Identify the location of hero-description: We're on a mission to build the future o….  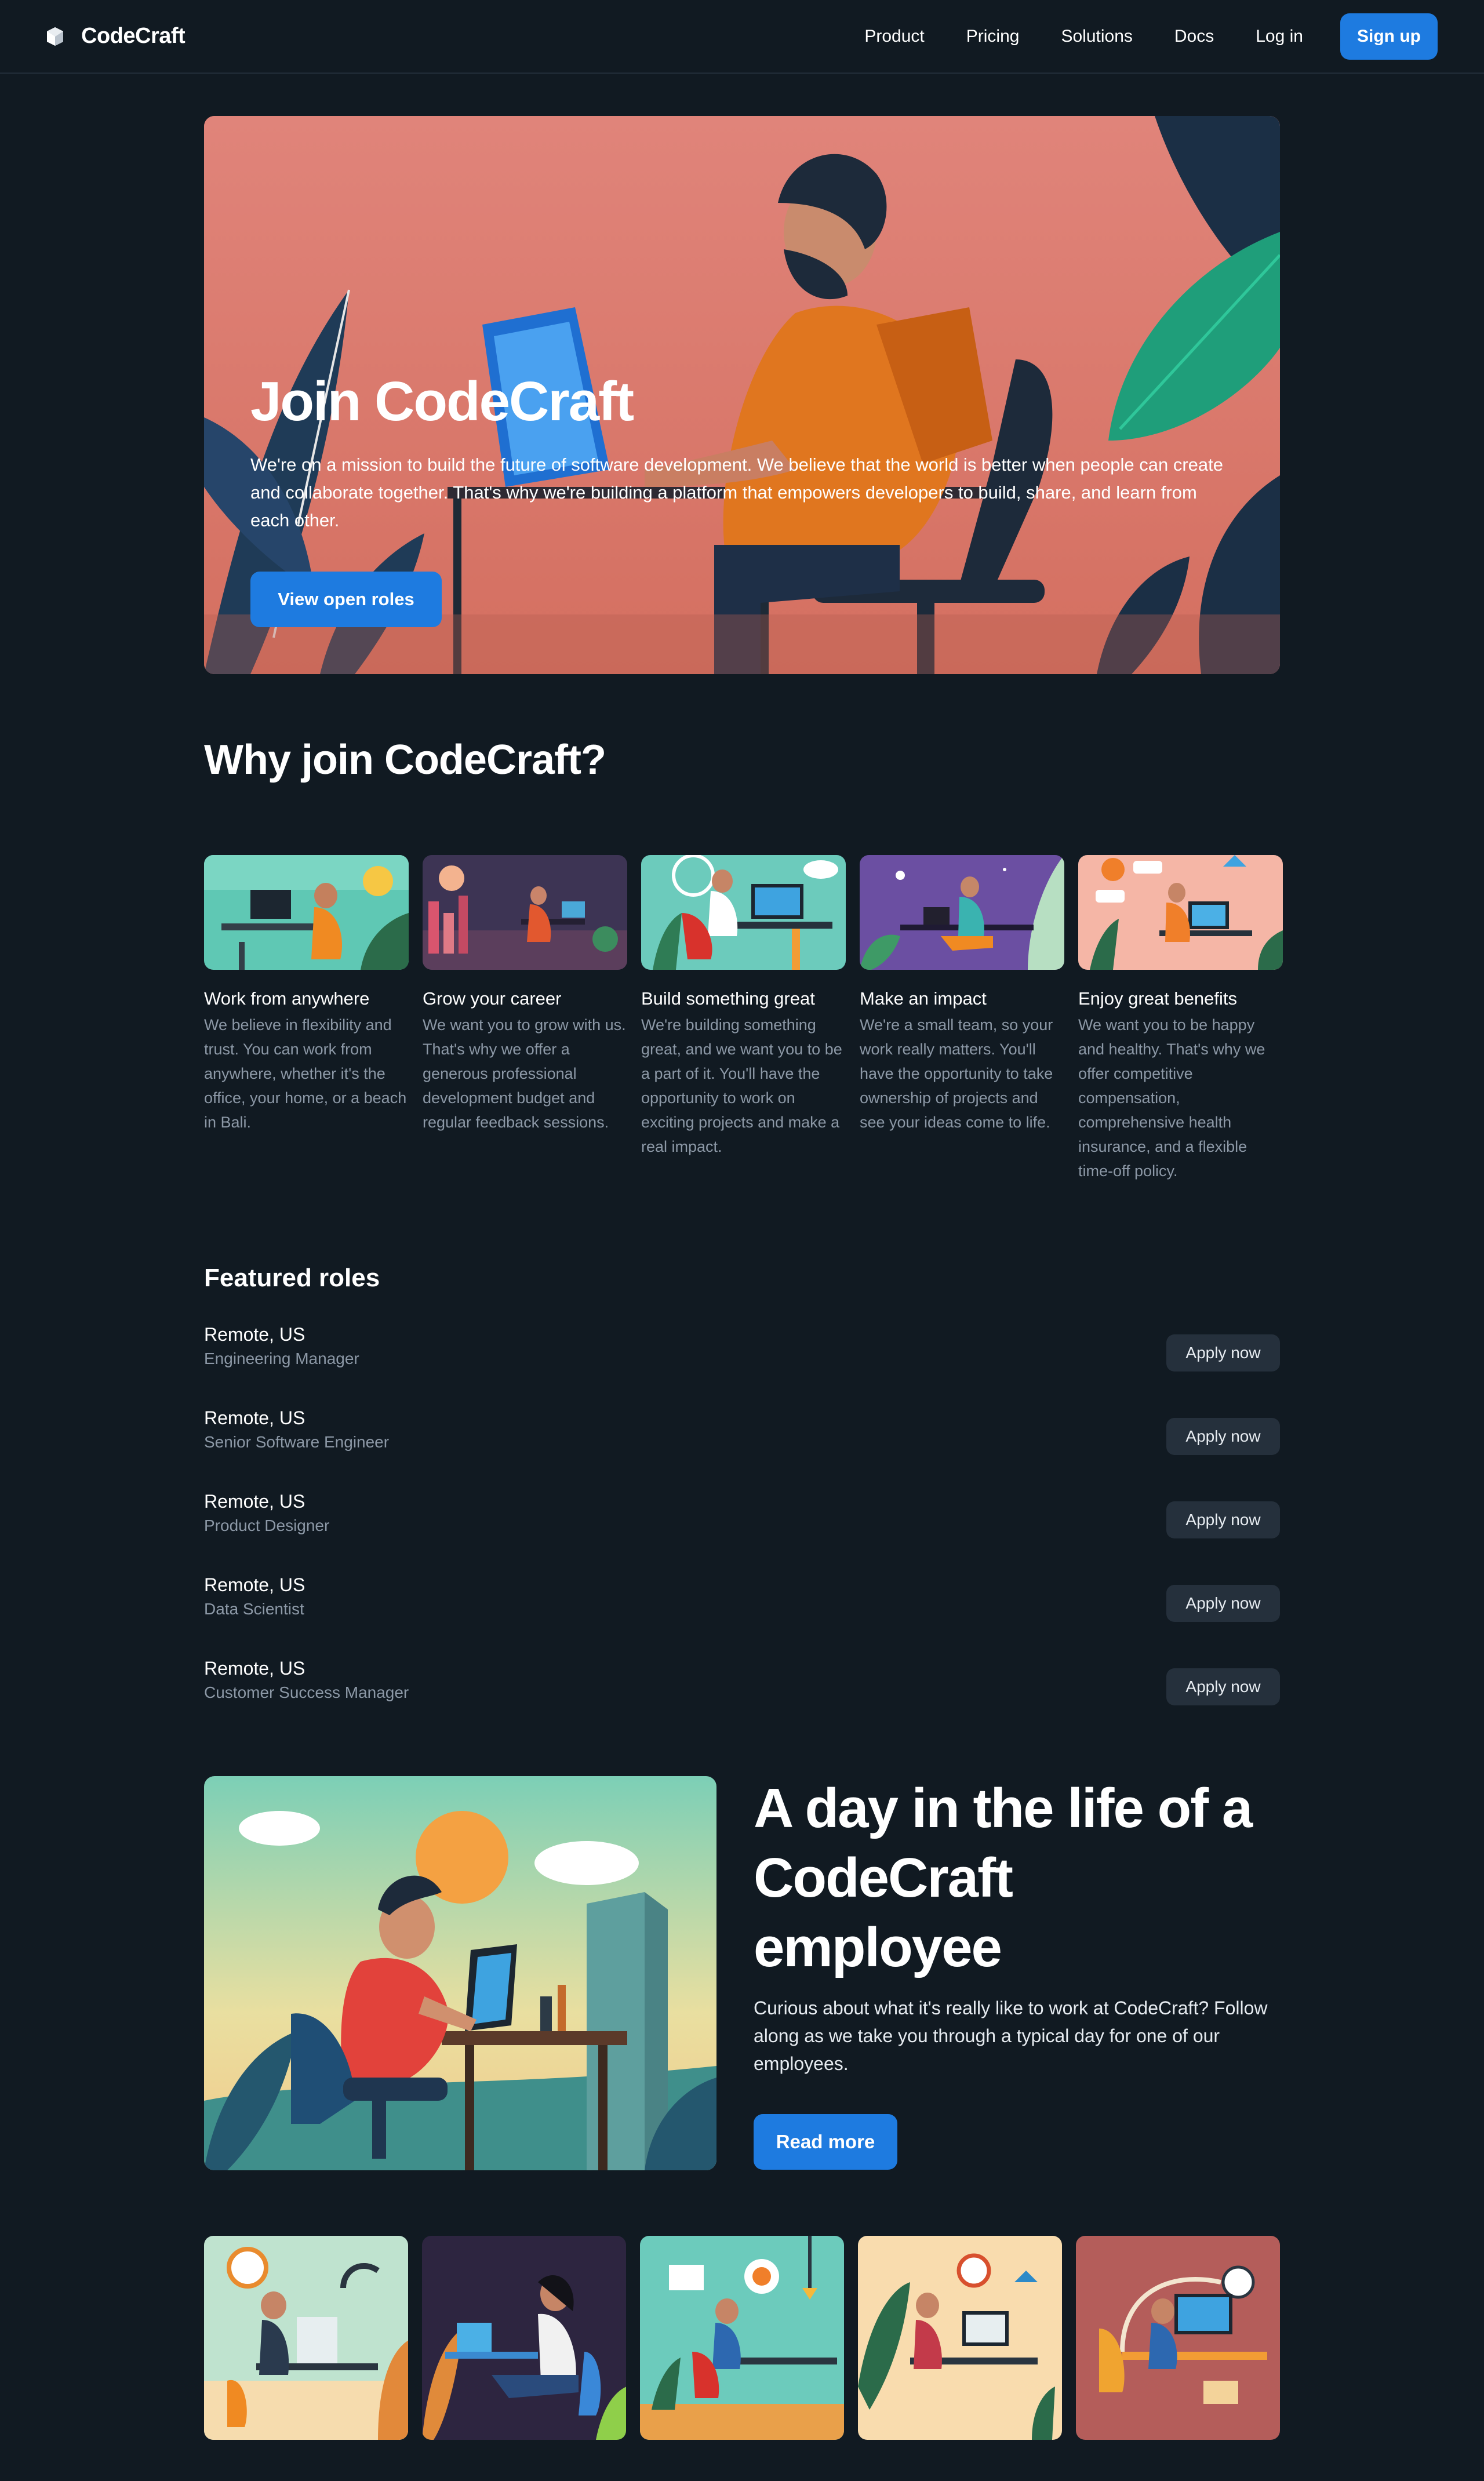
(736, 492).